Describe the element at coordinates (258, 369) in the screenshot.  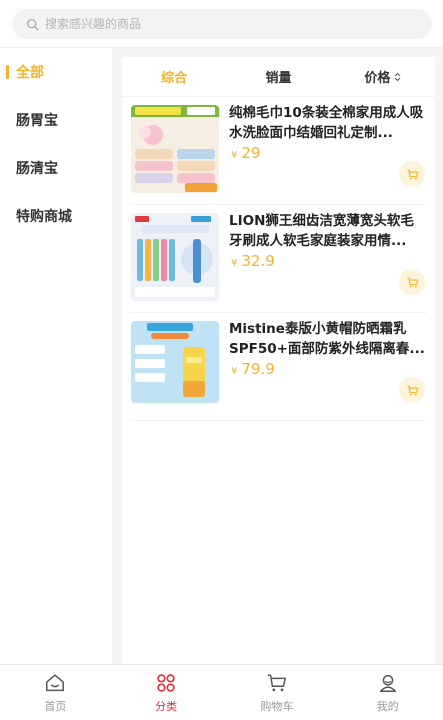
I see `price-value: 79.9` at that location.